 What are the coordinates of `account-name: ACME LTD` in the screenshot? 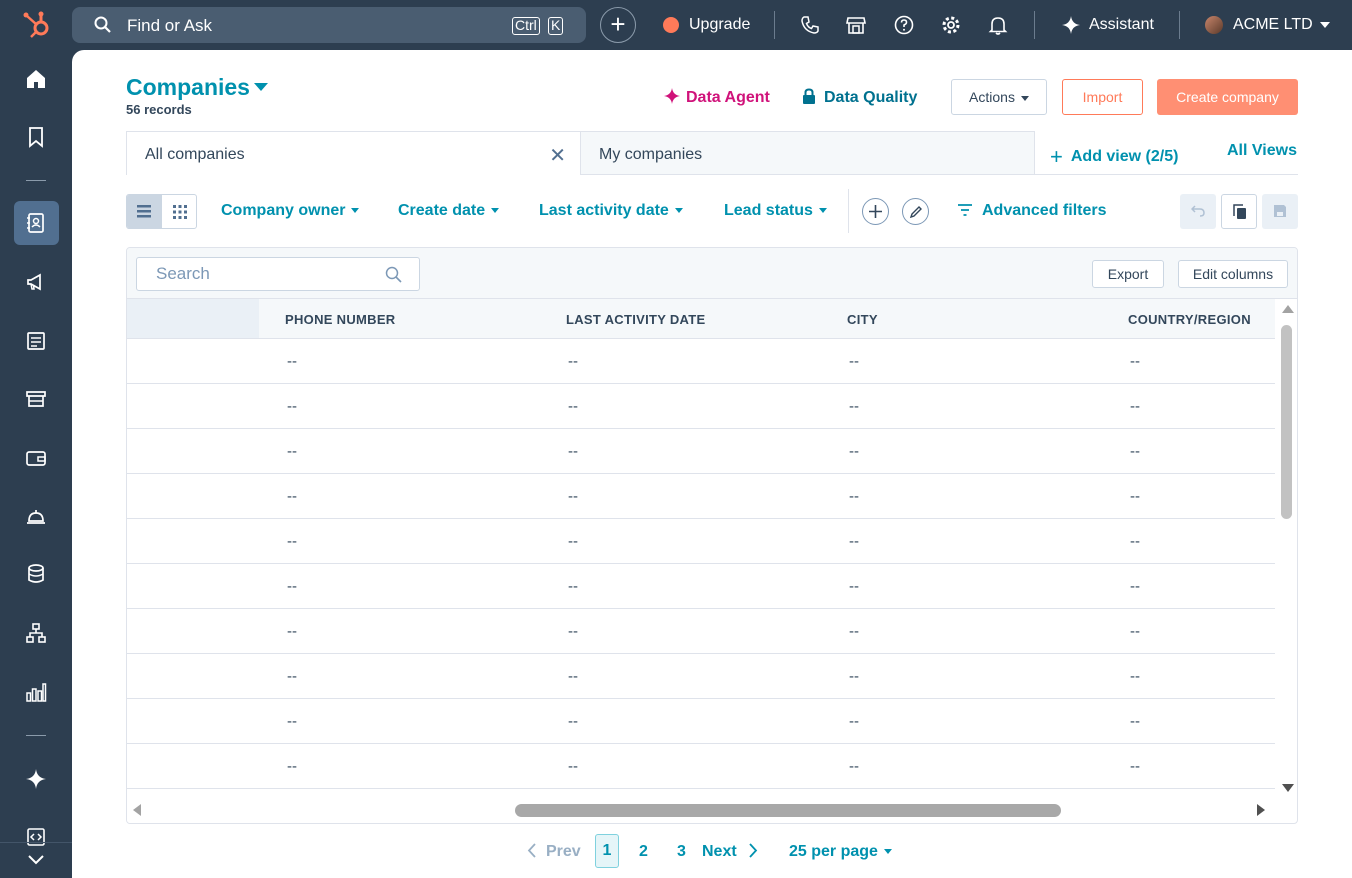 It's located at (1273, 24).